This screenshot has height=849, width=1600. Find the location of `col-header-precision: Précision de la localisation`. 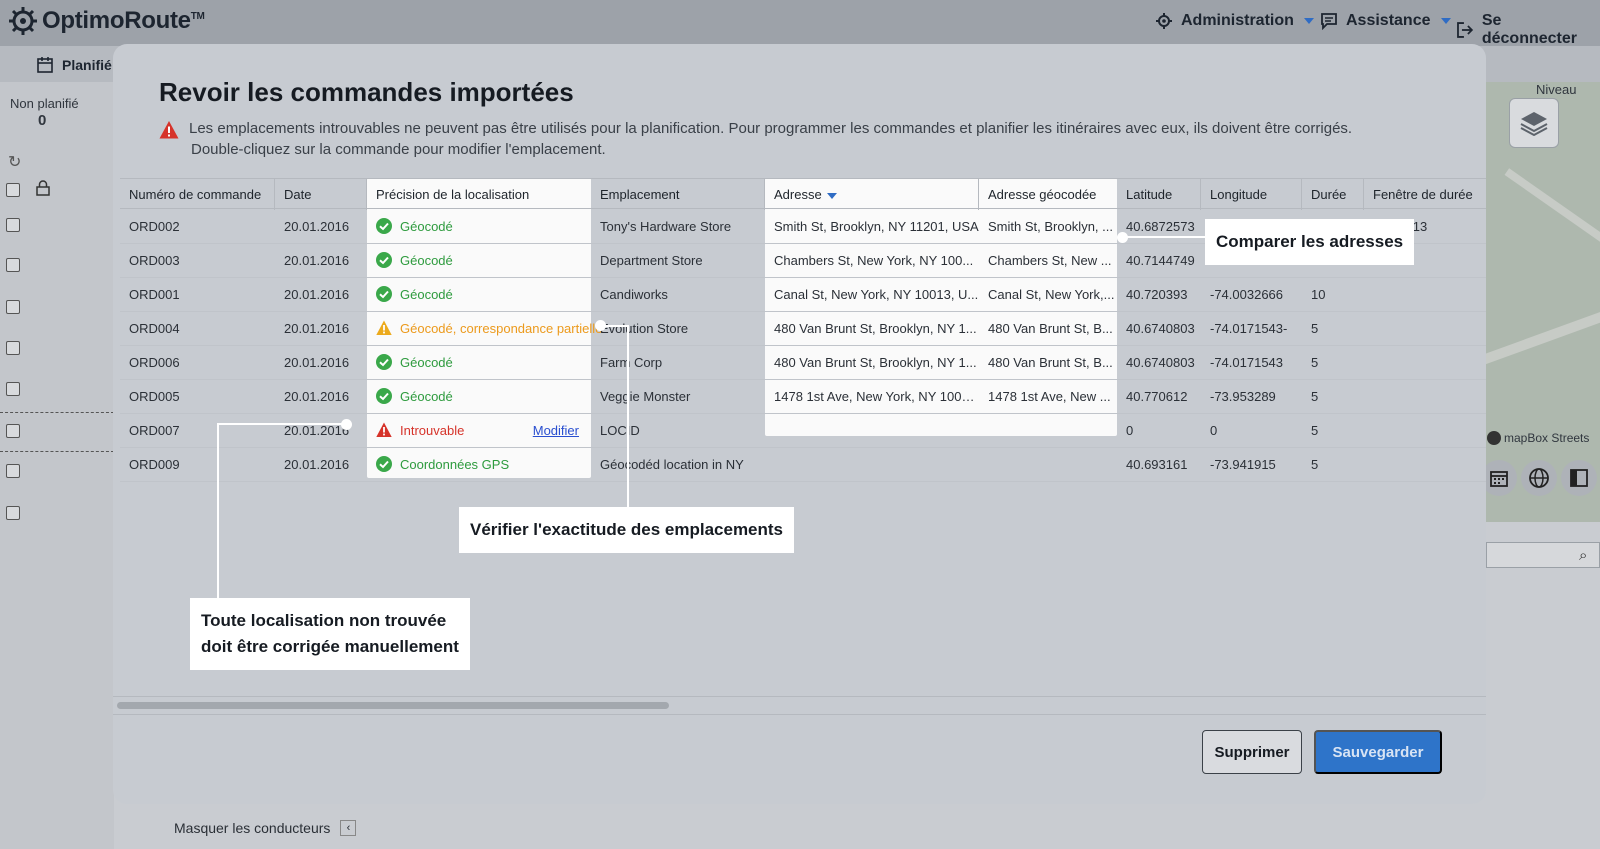

col-header-precision: Précision de la localisation is located at coordinates (479, 194).